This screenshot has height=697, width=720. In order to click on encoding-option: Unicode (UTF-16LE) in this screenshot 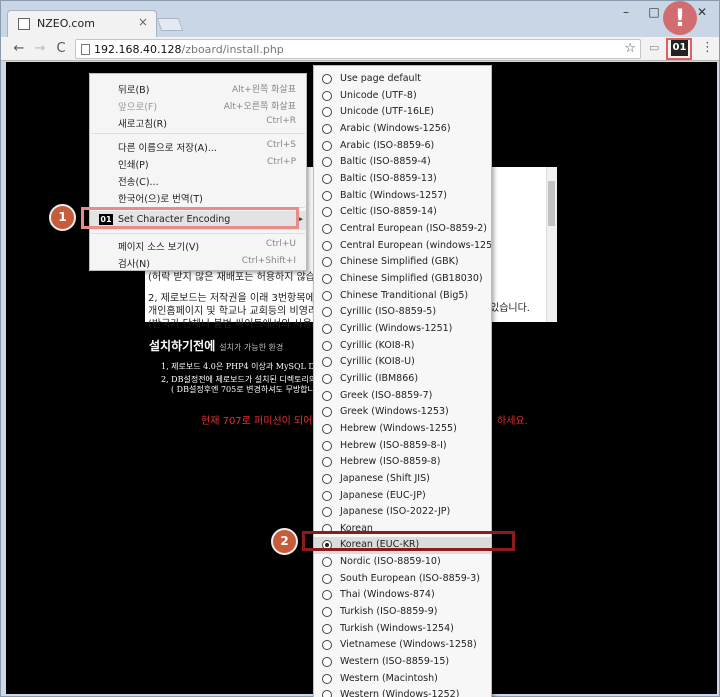, I will do `click(402, 112)`.